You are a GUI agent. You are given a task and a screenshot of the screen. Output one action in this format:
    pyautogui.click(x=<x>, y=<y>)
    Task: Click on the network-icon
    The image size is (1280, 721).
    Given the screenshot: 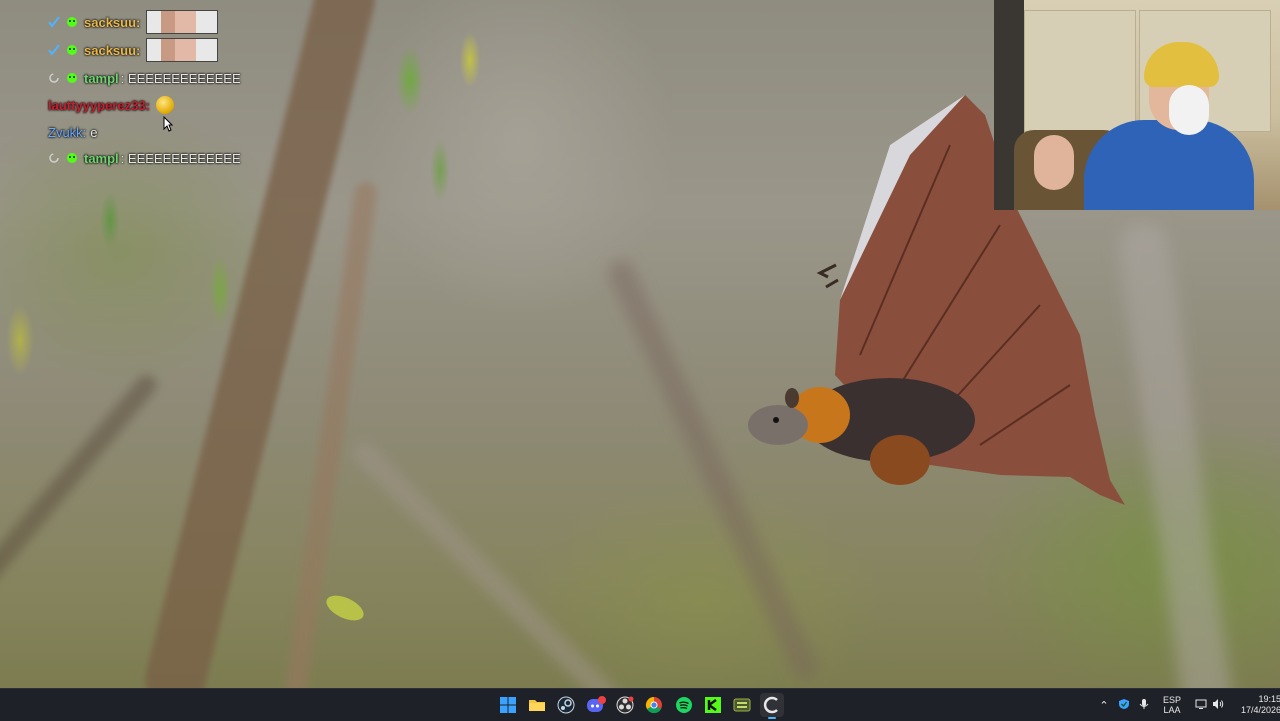 What is the action you would take?
    pyautogui.click(x=1201, y=705)
    